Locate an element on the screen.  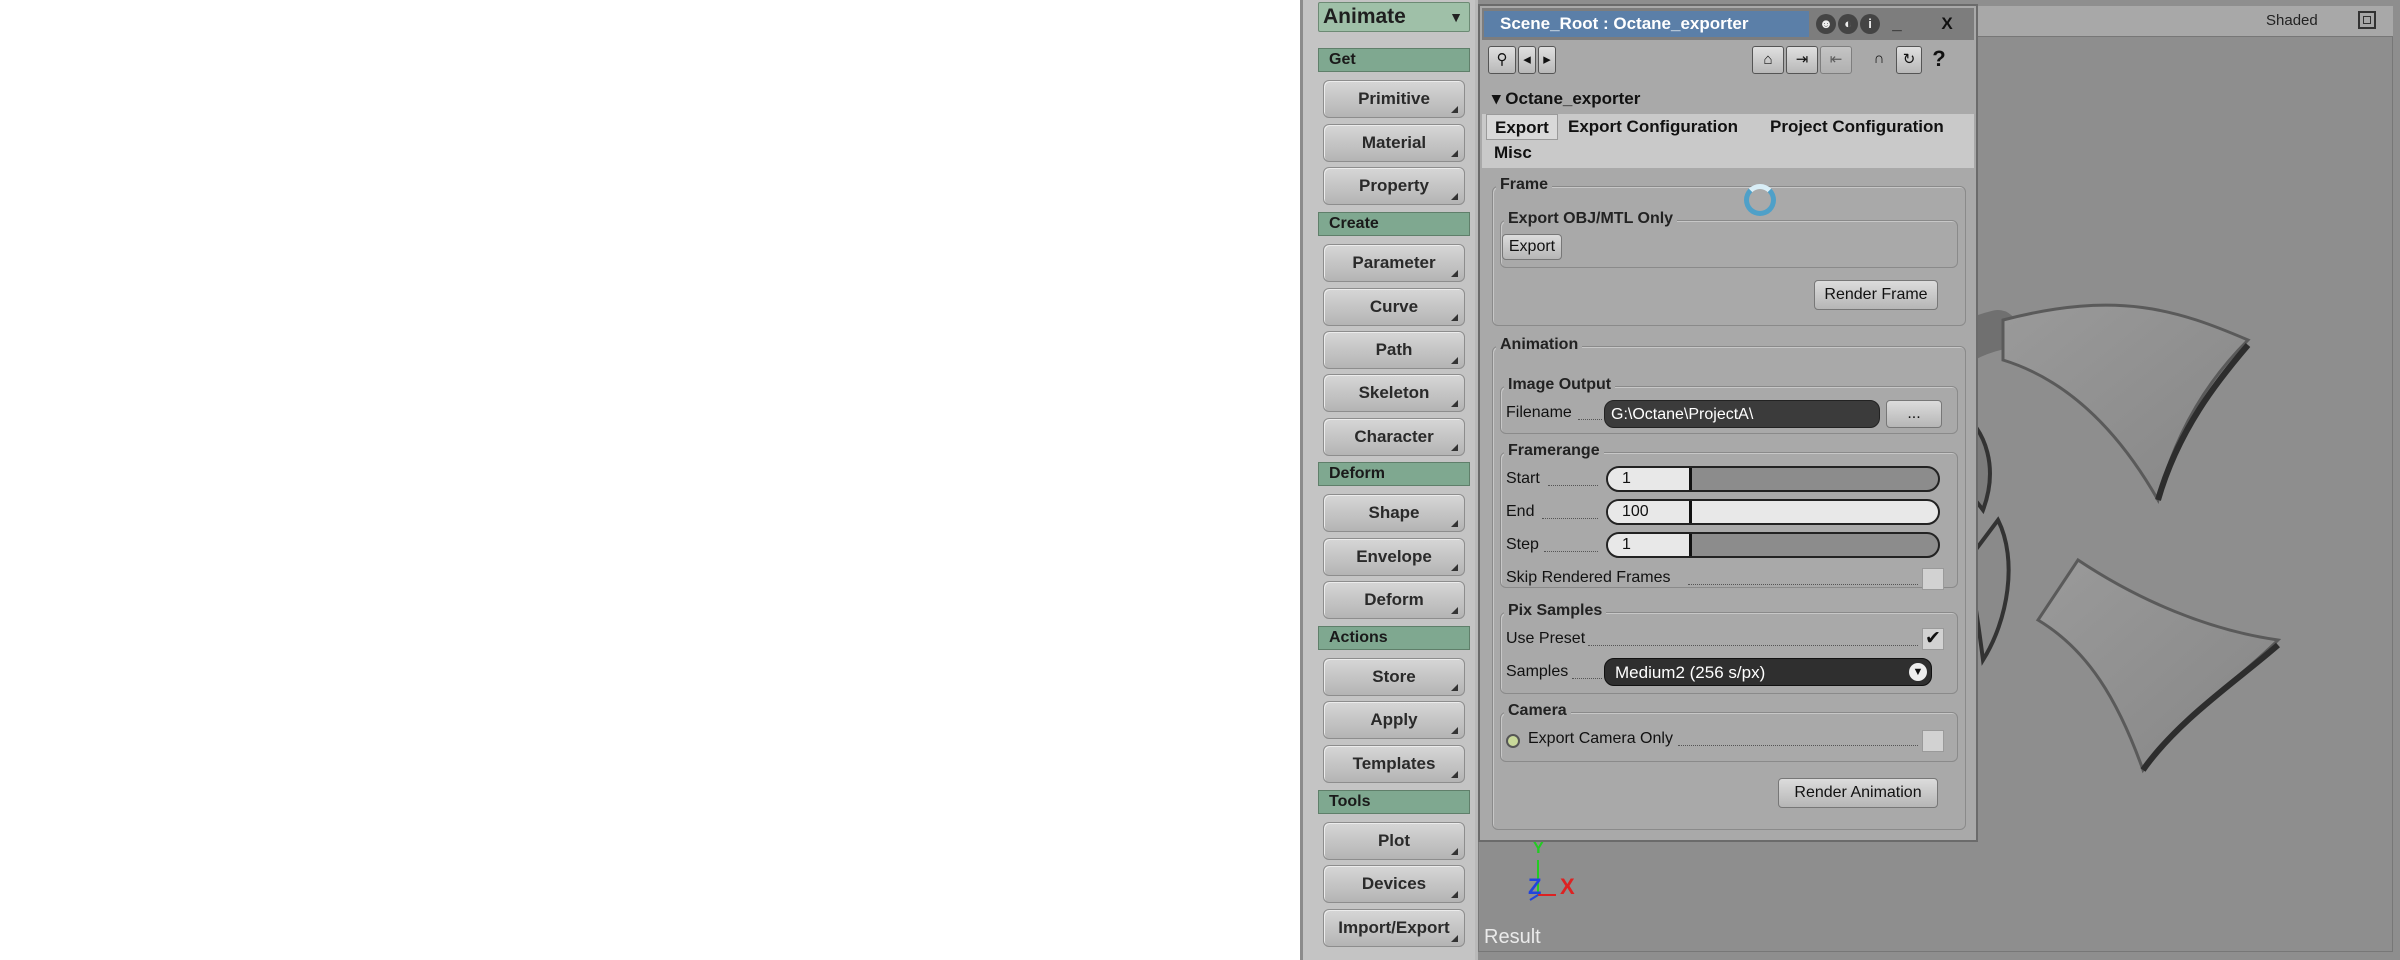
plot-button: Plot is located at coordinates (1394, 841).